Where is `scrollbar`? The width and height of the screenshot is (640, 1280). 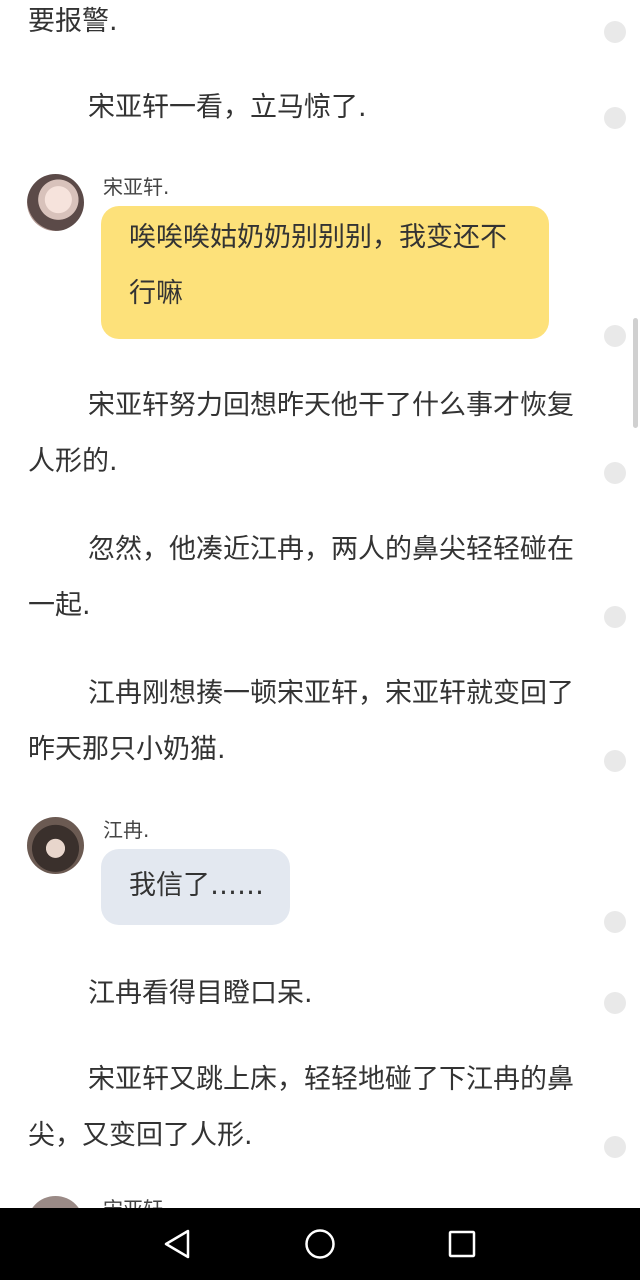
scrollbar is located at coordinates (635, 373).